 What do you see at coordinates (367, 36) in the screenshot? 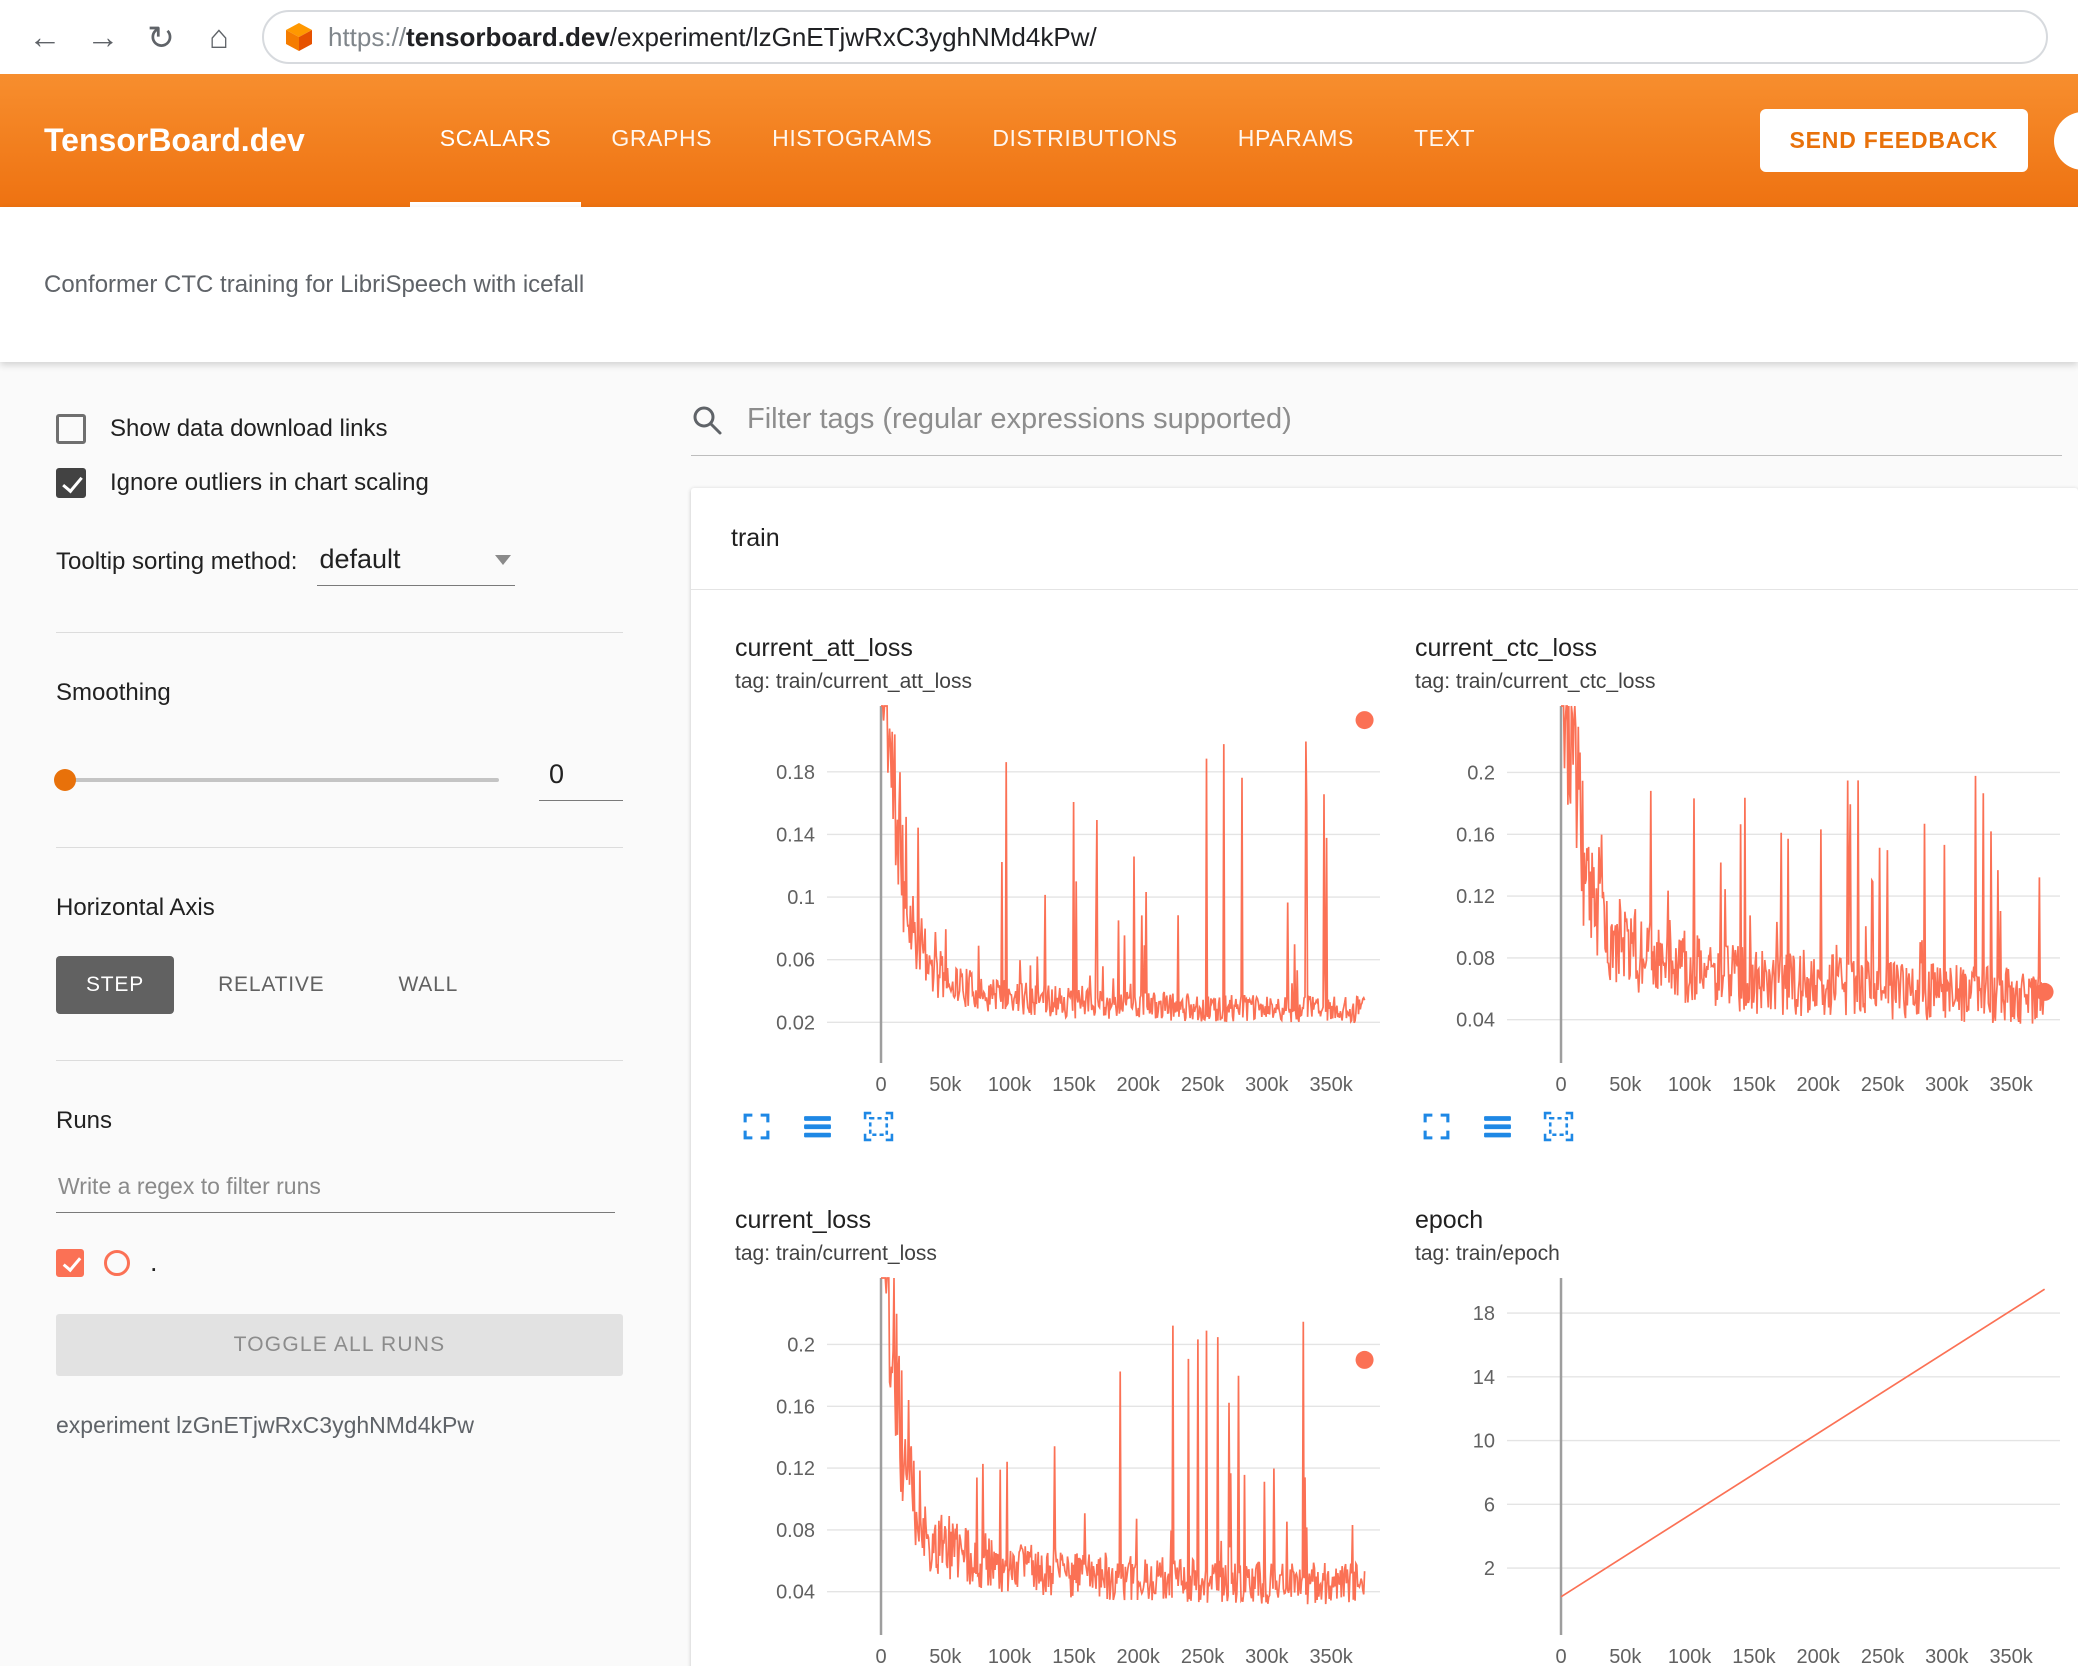
I see `url-scheme: https://` at bounding box center [367, 36].